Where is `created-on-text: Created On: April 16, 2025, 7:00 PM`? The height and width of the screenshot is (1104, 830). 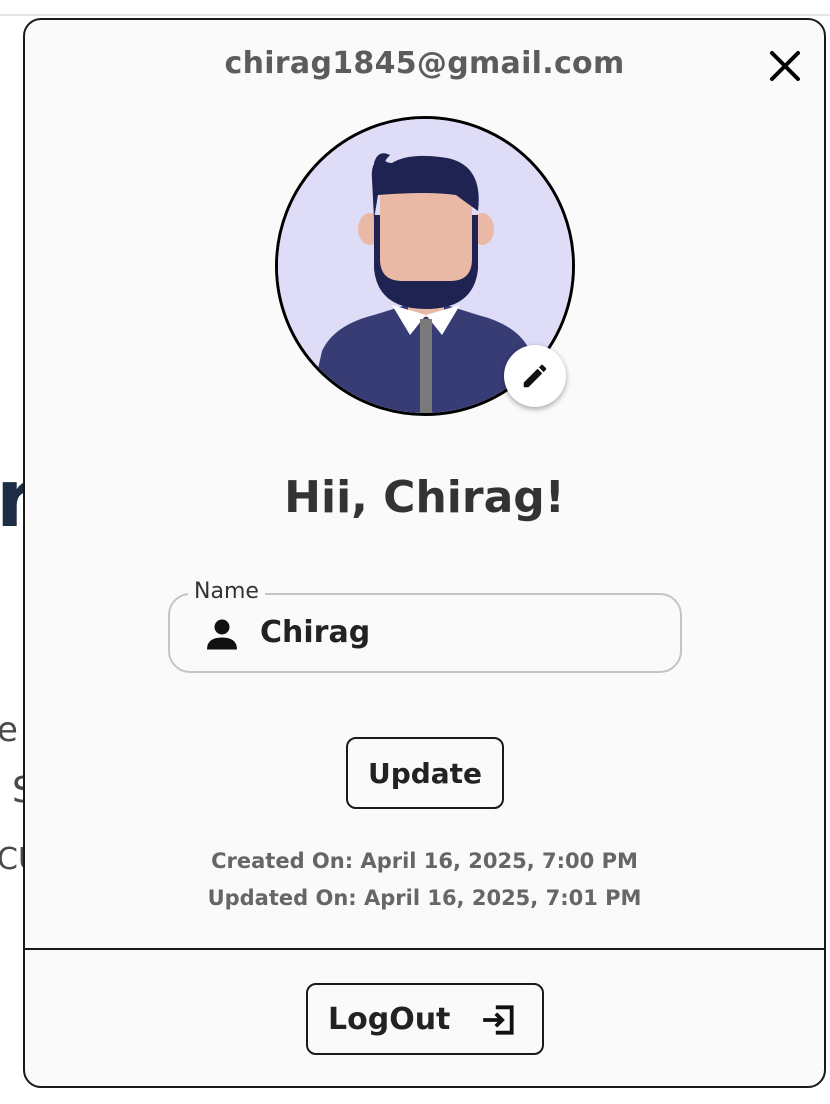 created-on-text: Created On: April 16, 2025, 7:00 PM is located at coordinates (424, 861).